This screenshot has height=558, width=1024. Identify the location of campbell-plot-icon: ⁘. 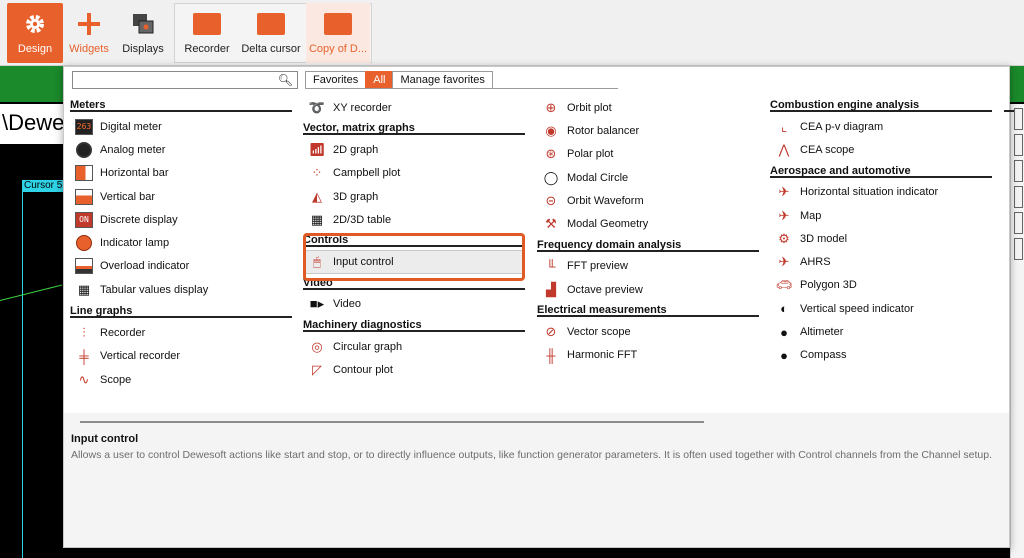
(317, 173).